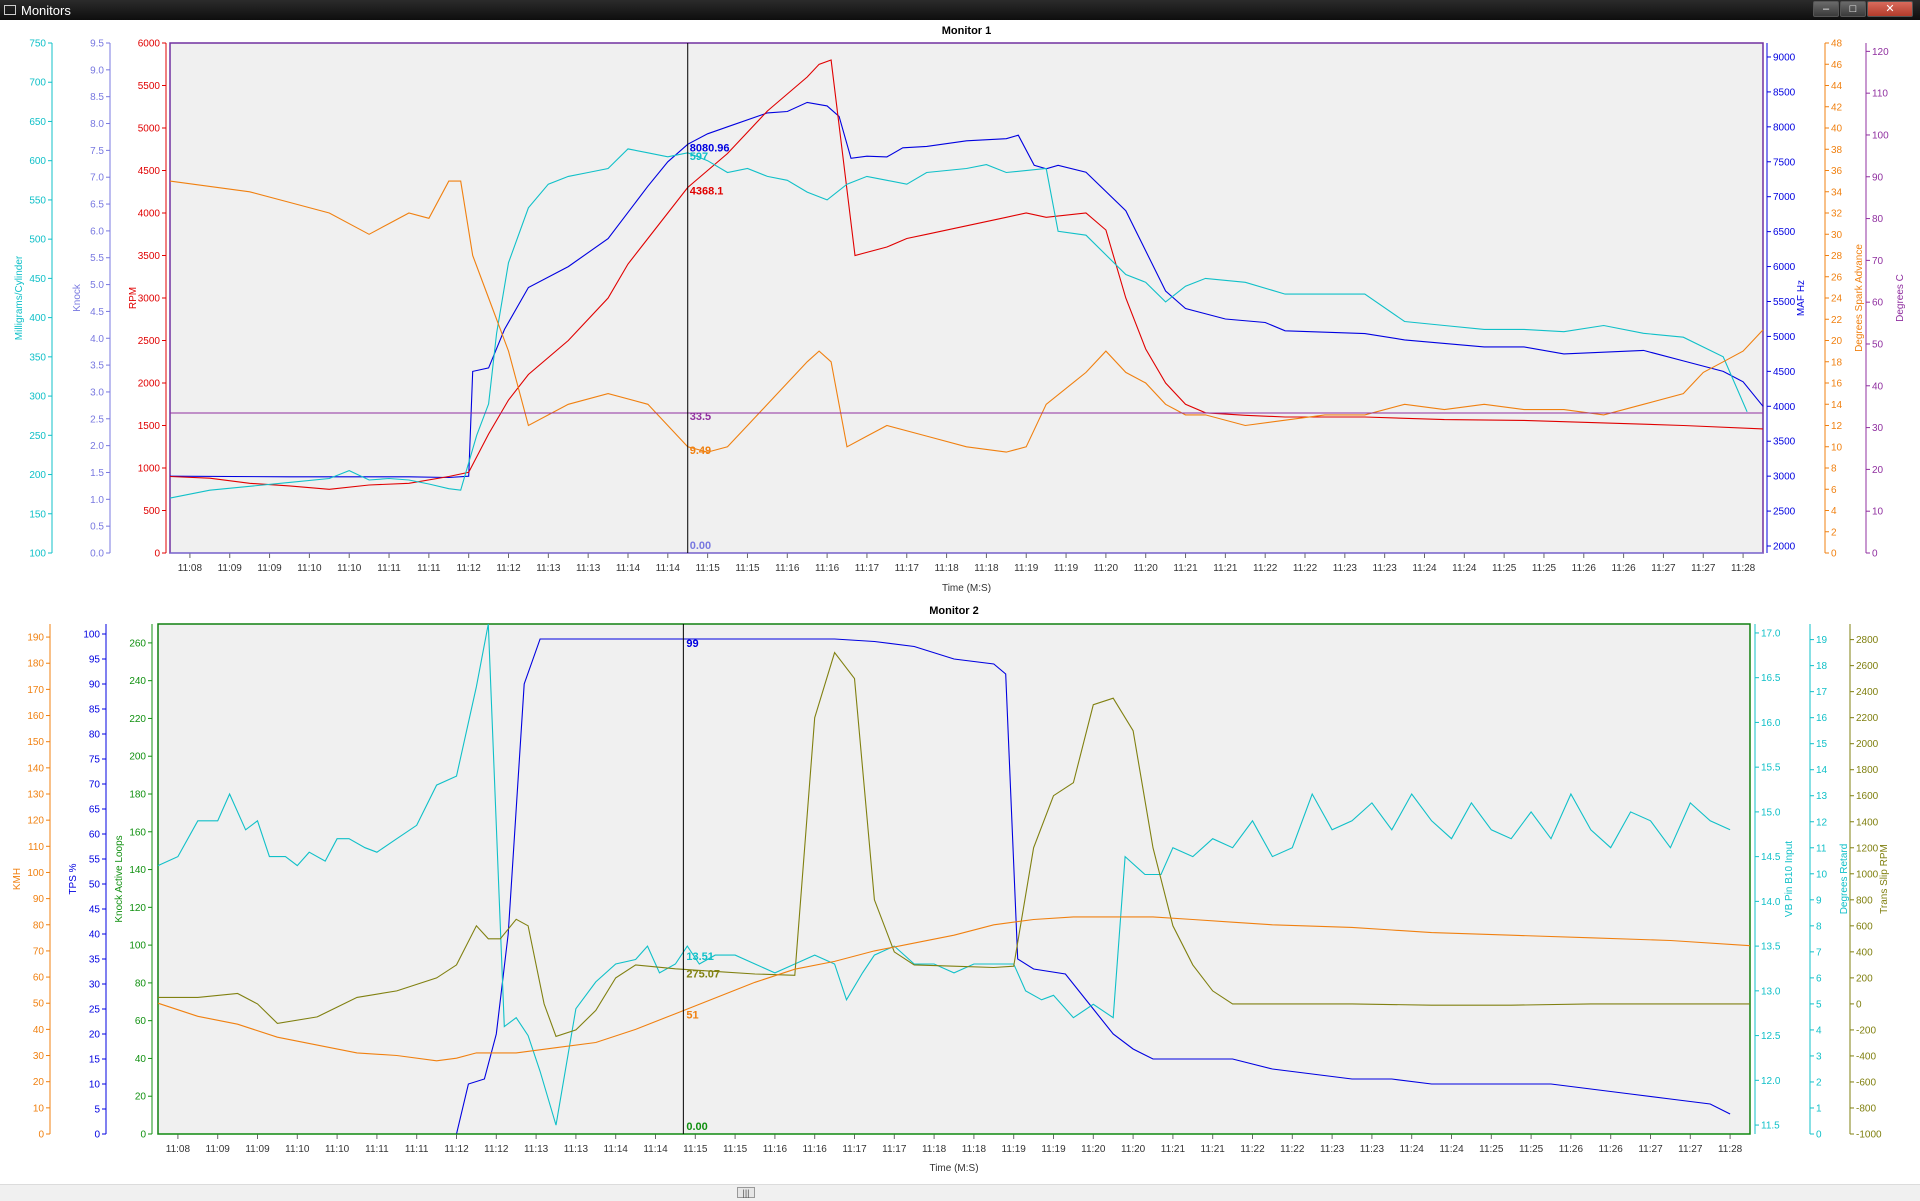  Describe the element at coordinates (854, 1149) in the screenshot. I see `x-tick-label: 11:17` at that location.